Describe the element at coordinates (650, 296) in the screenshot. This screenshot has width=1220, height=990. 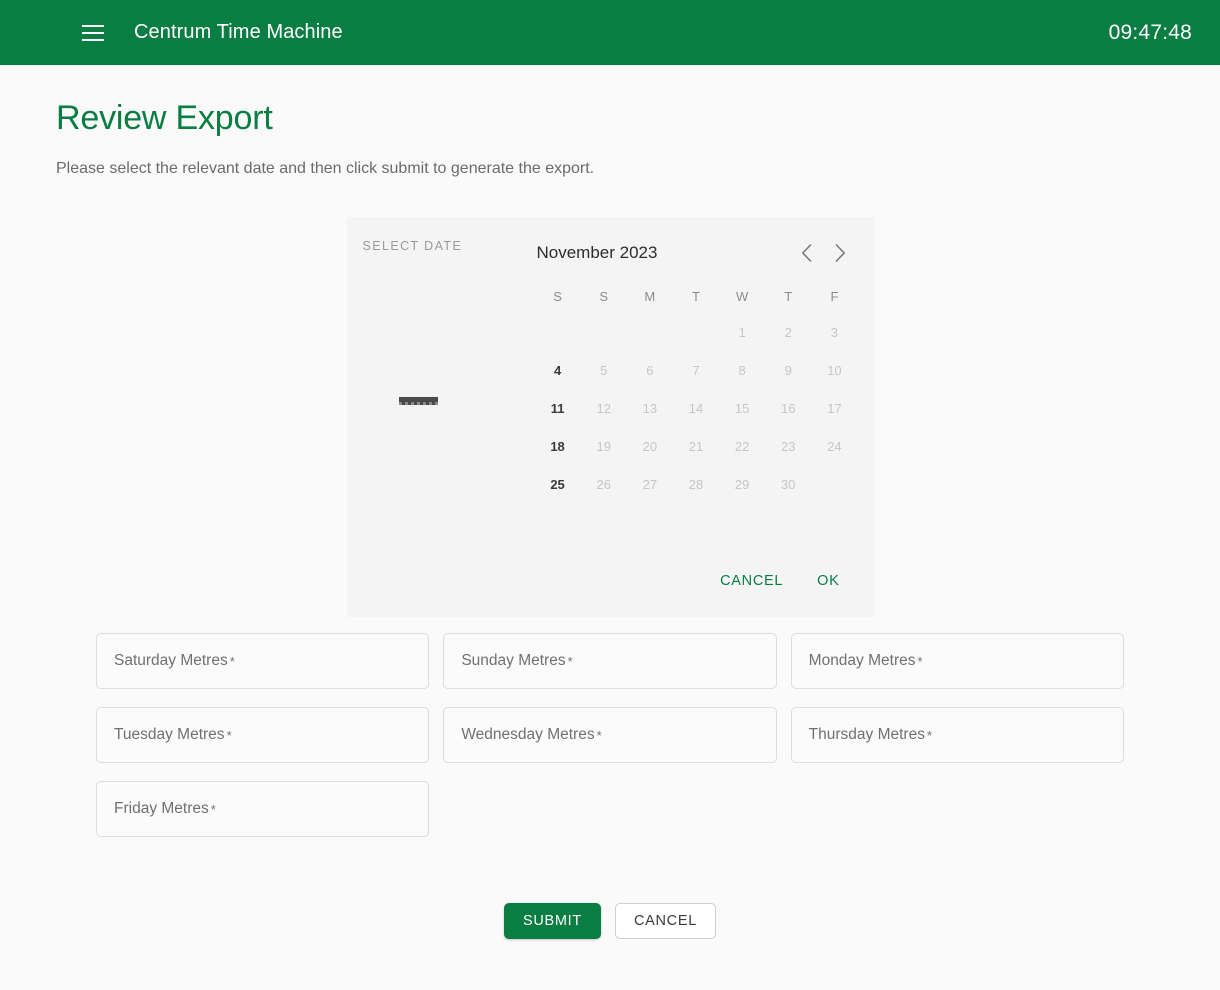
I see `calendar-weekday: M` at that location.